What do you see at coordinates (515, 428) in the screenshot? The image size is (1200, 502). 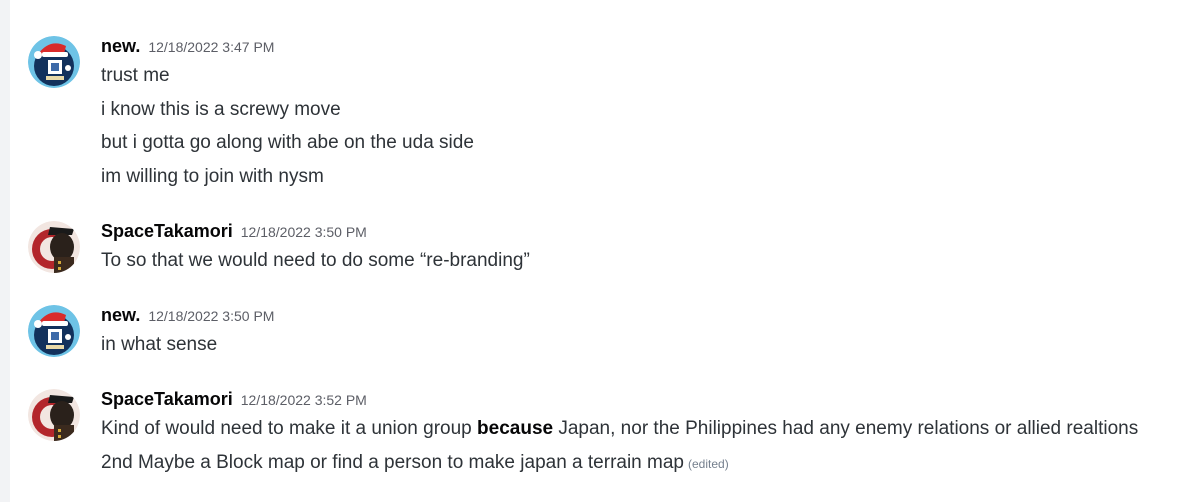 I see `bold-text: because` at bounding box center [515, 428].